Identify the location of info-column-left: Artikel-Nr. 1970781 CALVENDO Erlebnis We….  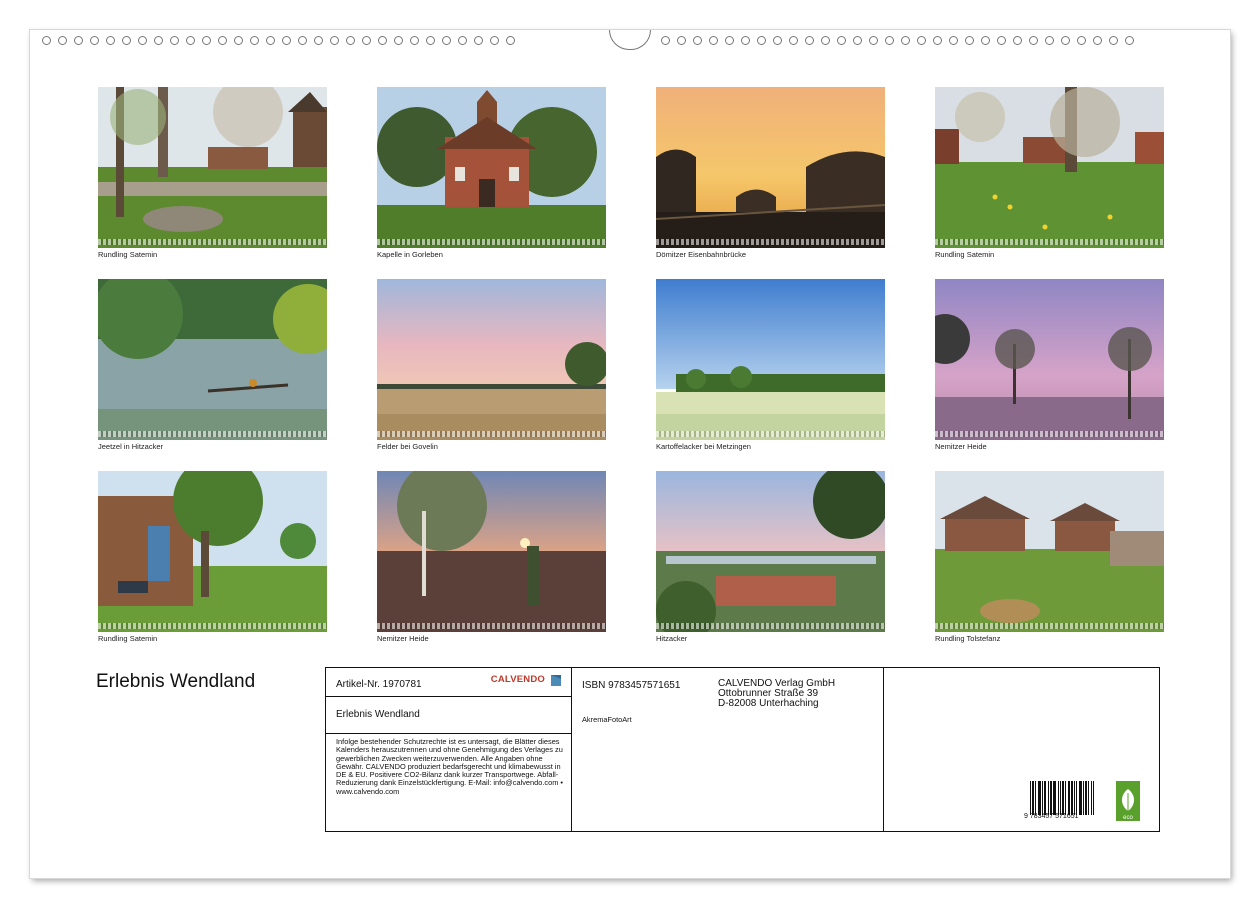
(449, 749).